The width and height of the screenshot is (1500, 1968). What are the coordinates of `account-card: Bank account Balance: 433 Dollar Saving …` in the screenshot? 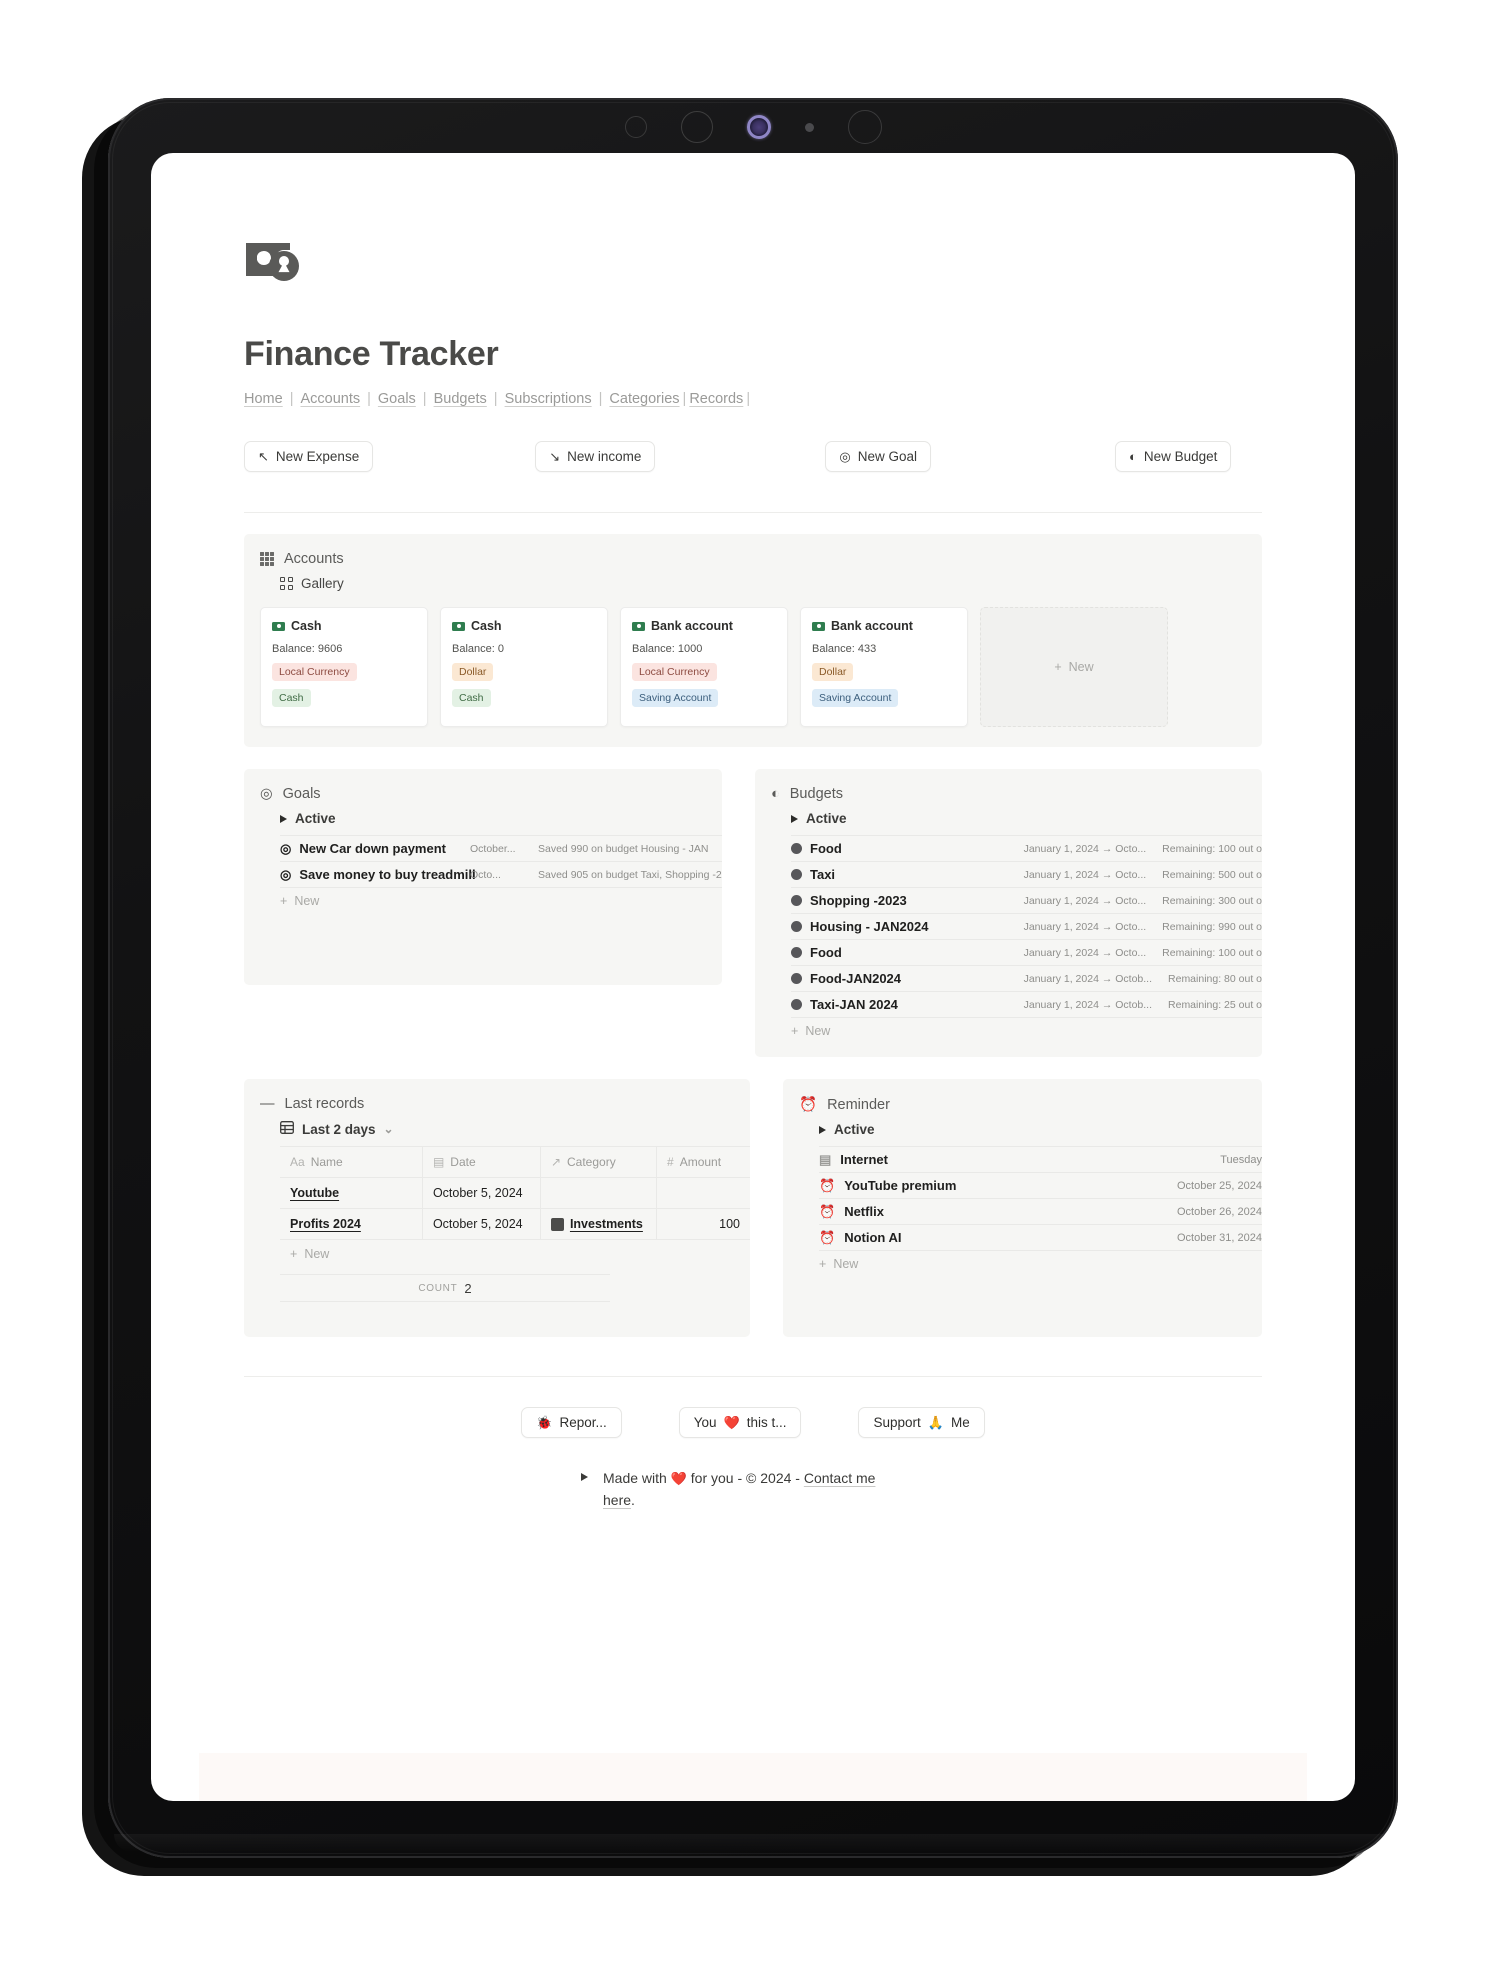 It's located at (884, 667).